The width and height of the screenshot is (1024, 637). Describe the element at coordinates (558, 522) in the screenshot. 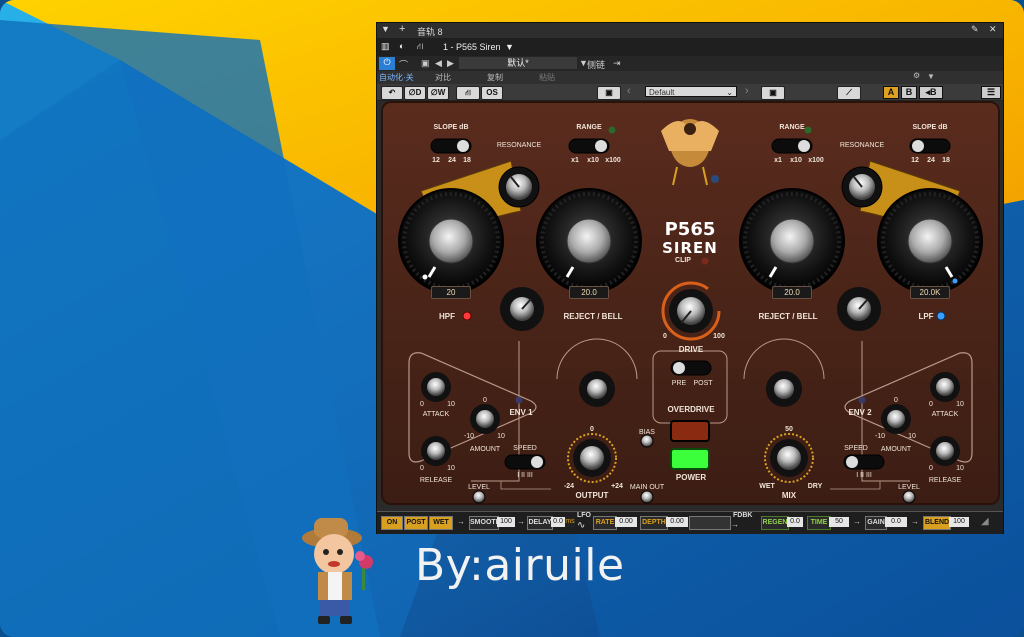

I see `delay-value: 0.0` at that location.